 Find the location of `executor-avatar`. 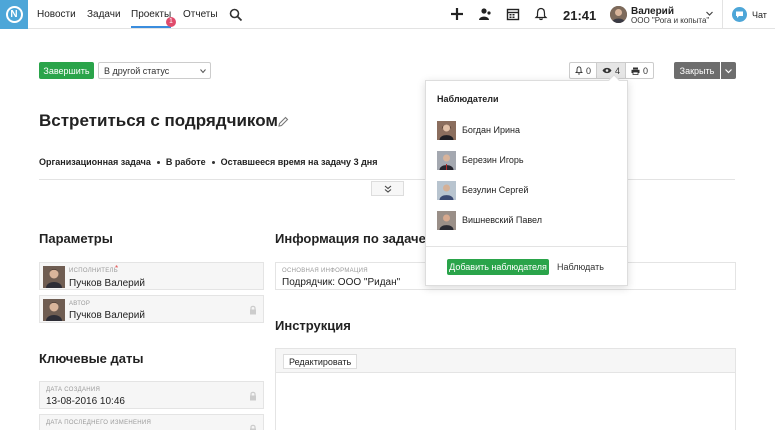

executor-avatar is located at coordinates (54, 277).